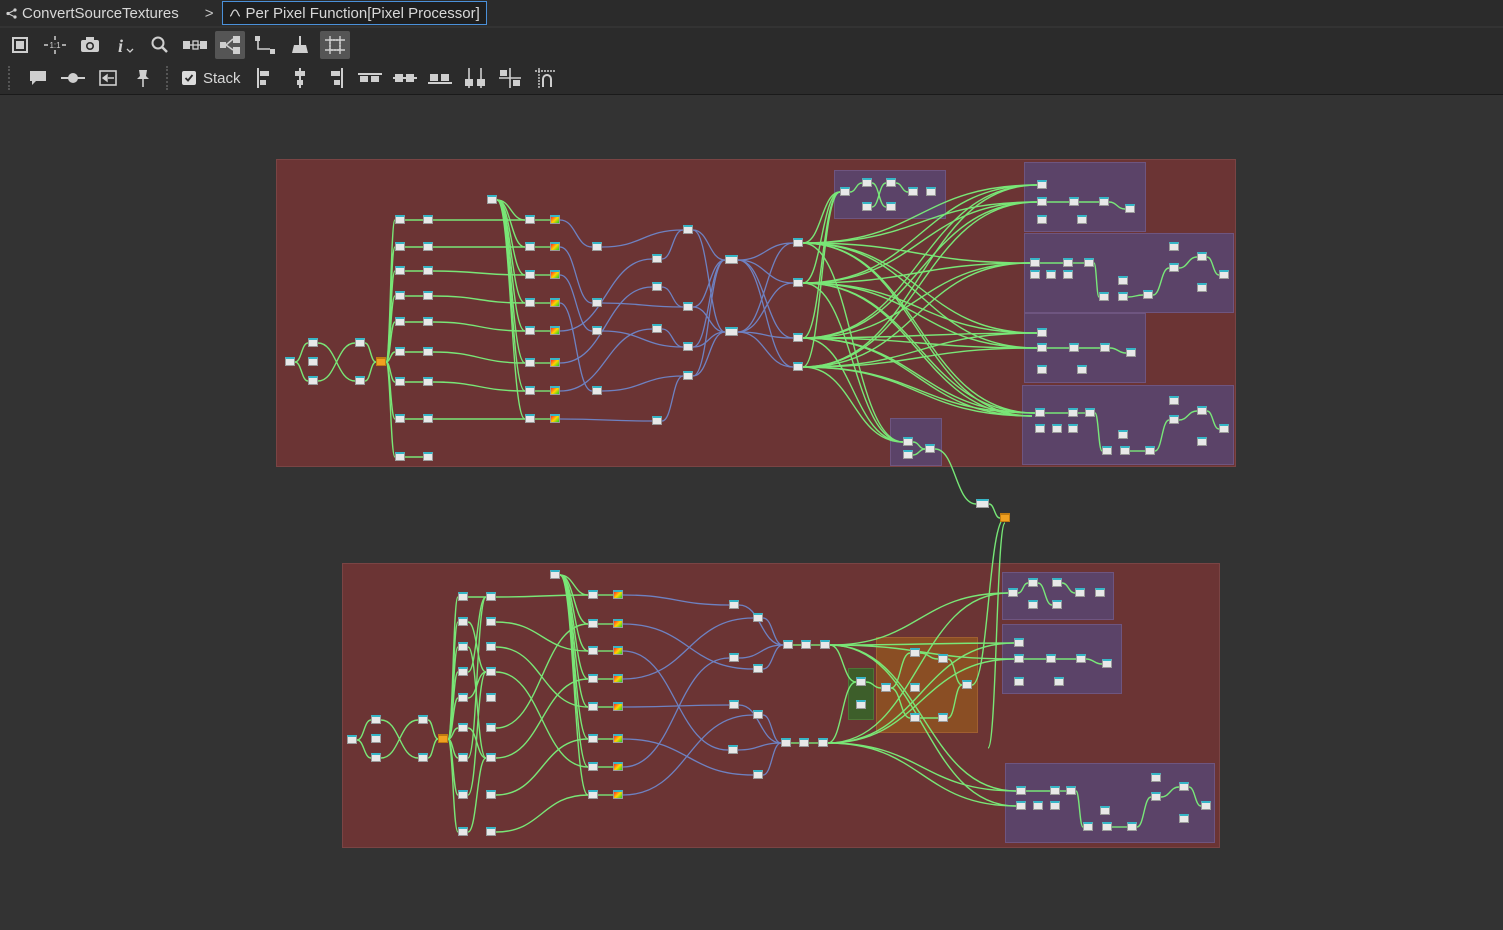 The image size is (1503, 930). What do you see at coordinates (90, 45) in the screenshot?
I see `screenshot-button` at bounding box center [90, 45].